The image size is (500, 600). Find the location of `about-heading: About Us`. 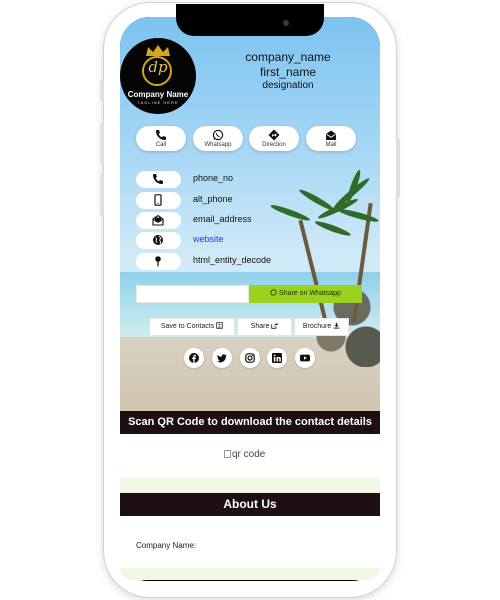

about-heading: About Us is located at coordinates (250, 504).